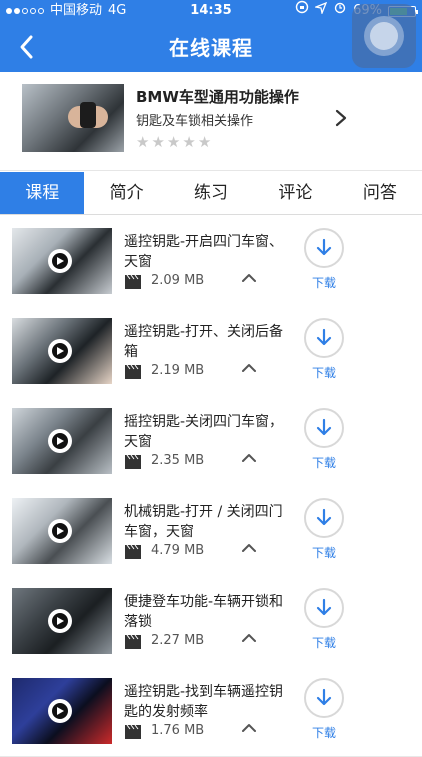  I want to click on header: 中国移动 4G 14:35 69% 在线课程, so click(211, 36).